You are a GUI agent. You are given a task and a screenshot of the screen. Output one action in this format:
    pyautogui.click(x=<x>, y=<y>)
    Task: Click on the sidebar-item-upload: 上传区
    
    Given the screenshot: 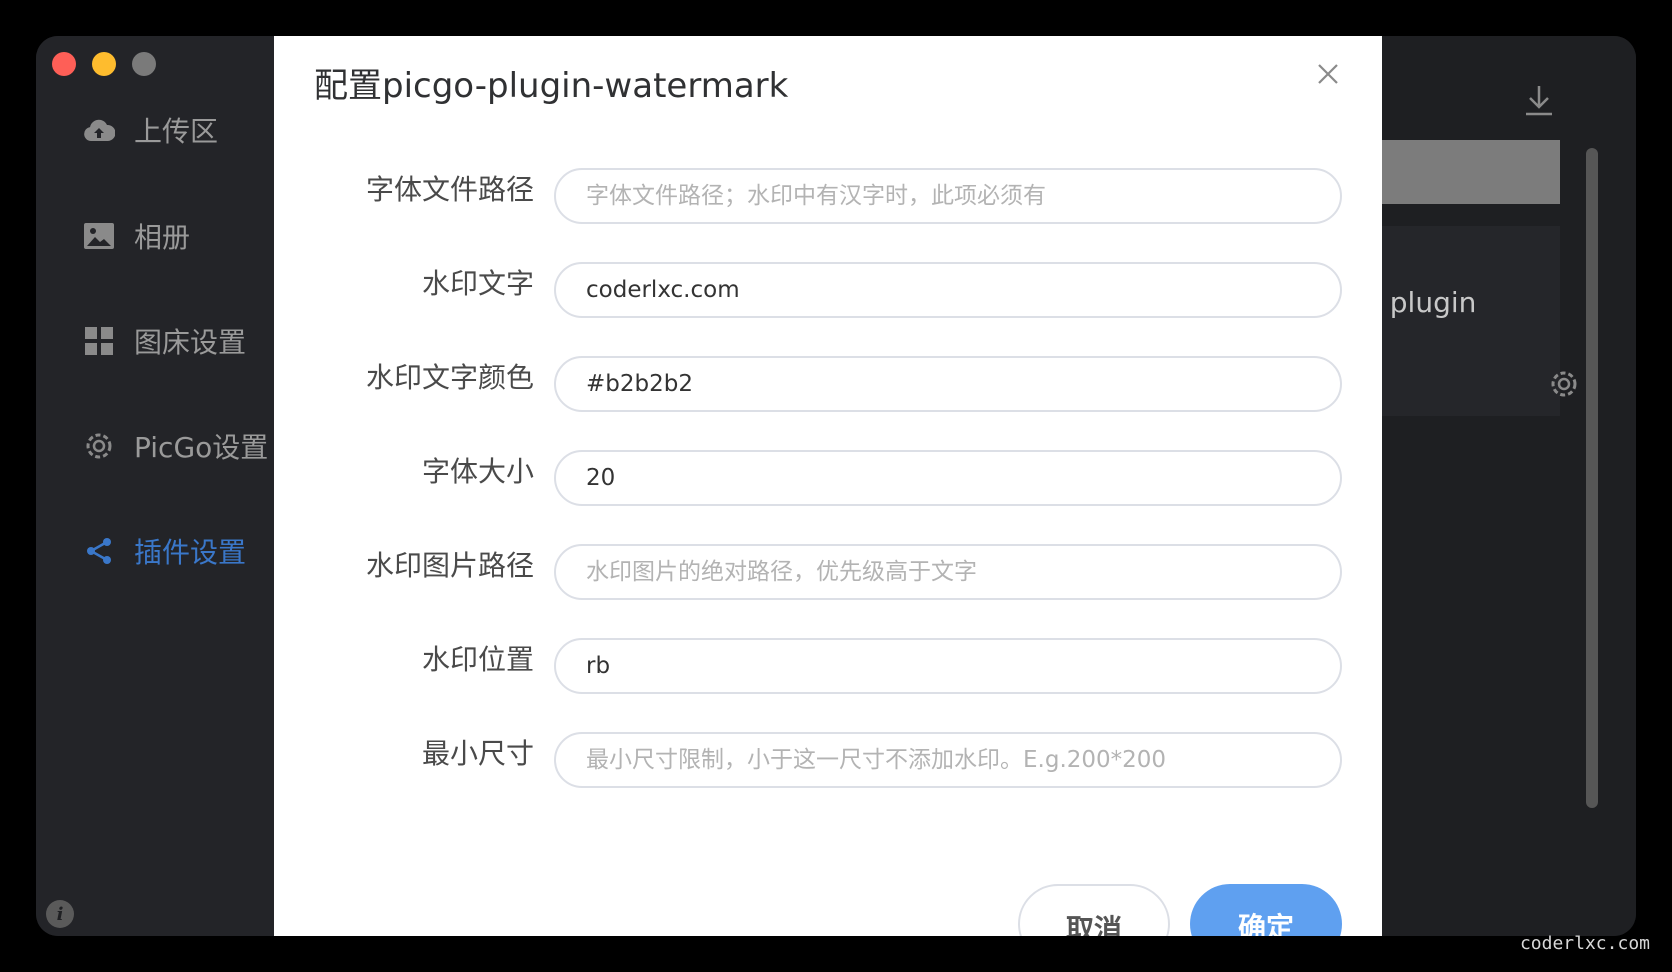 What is the action you would take?
    pyautogui.click(x=150, y=130)
    